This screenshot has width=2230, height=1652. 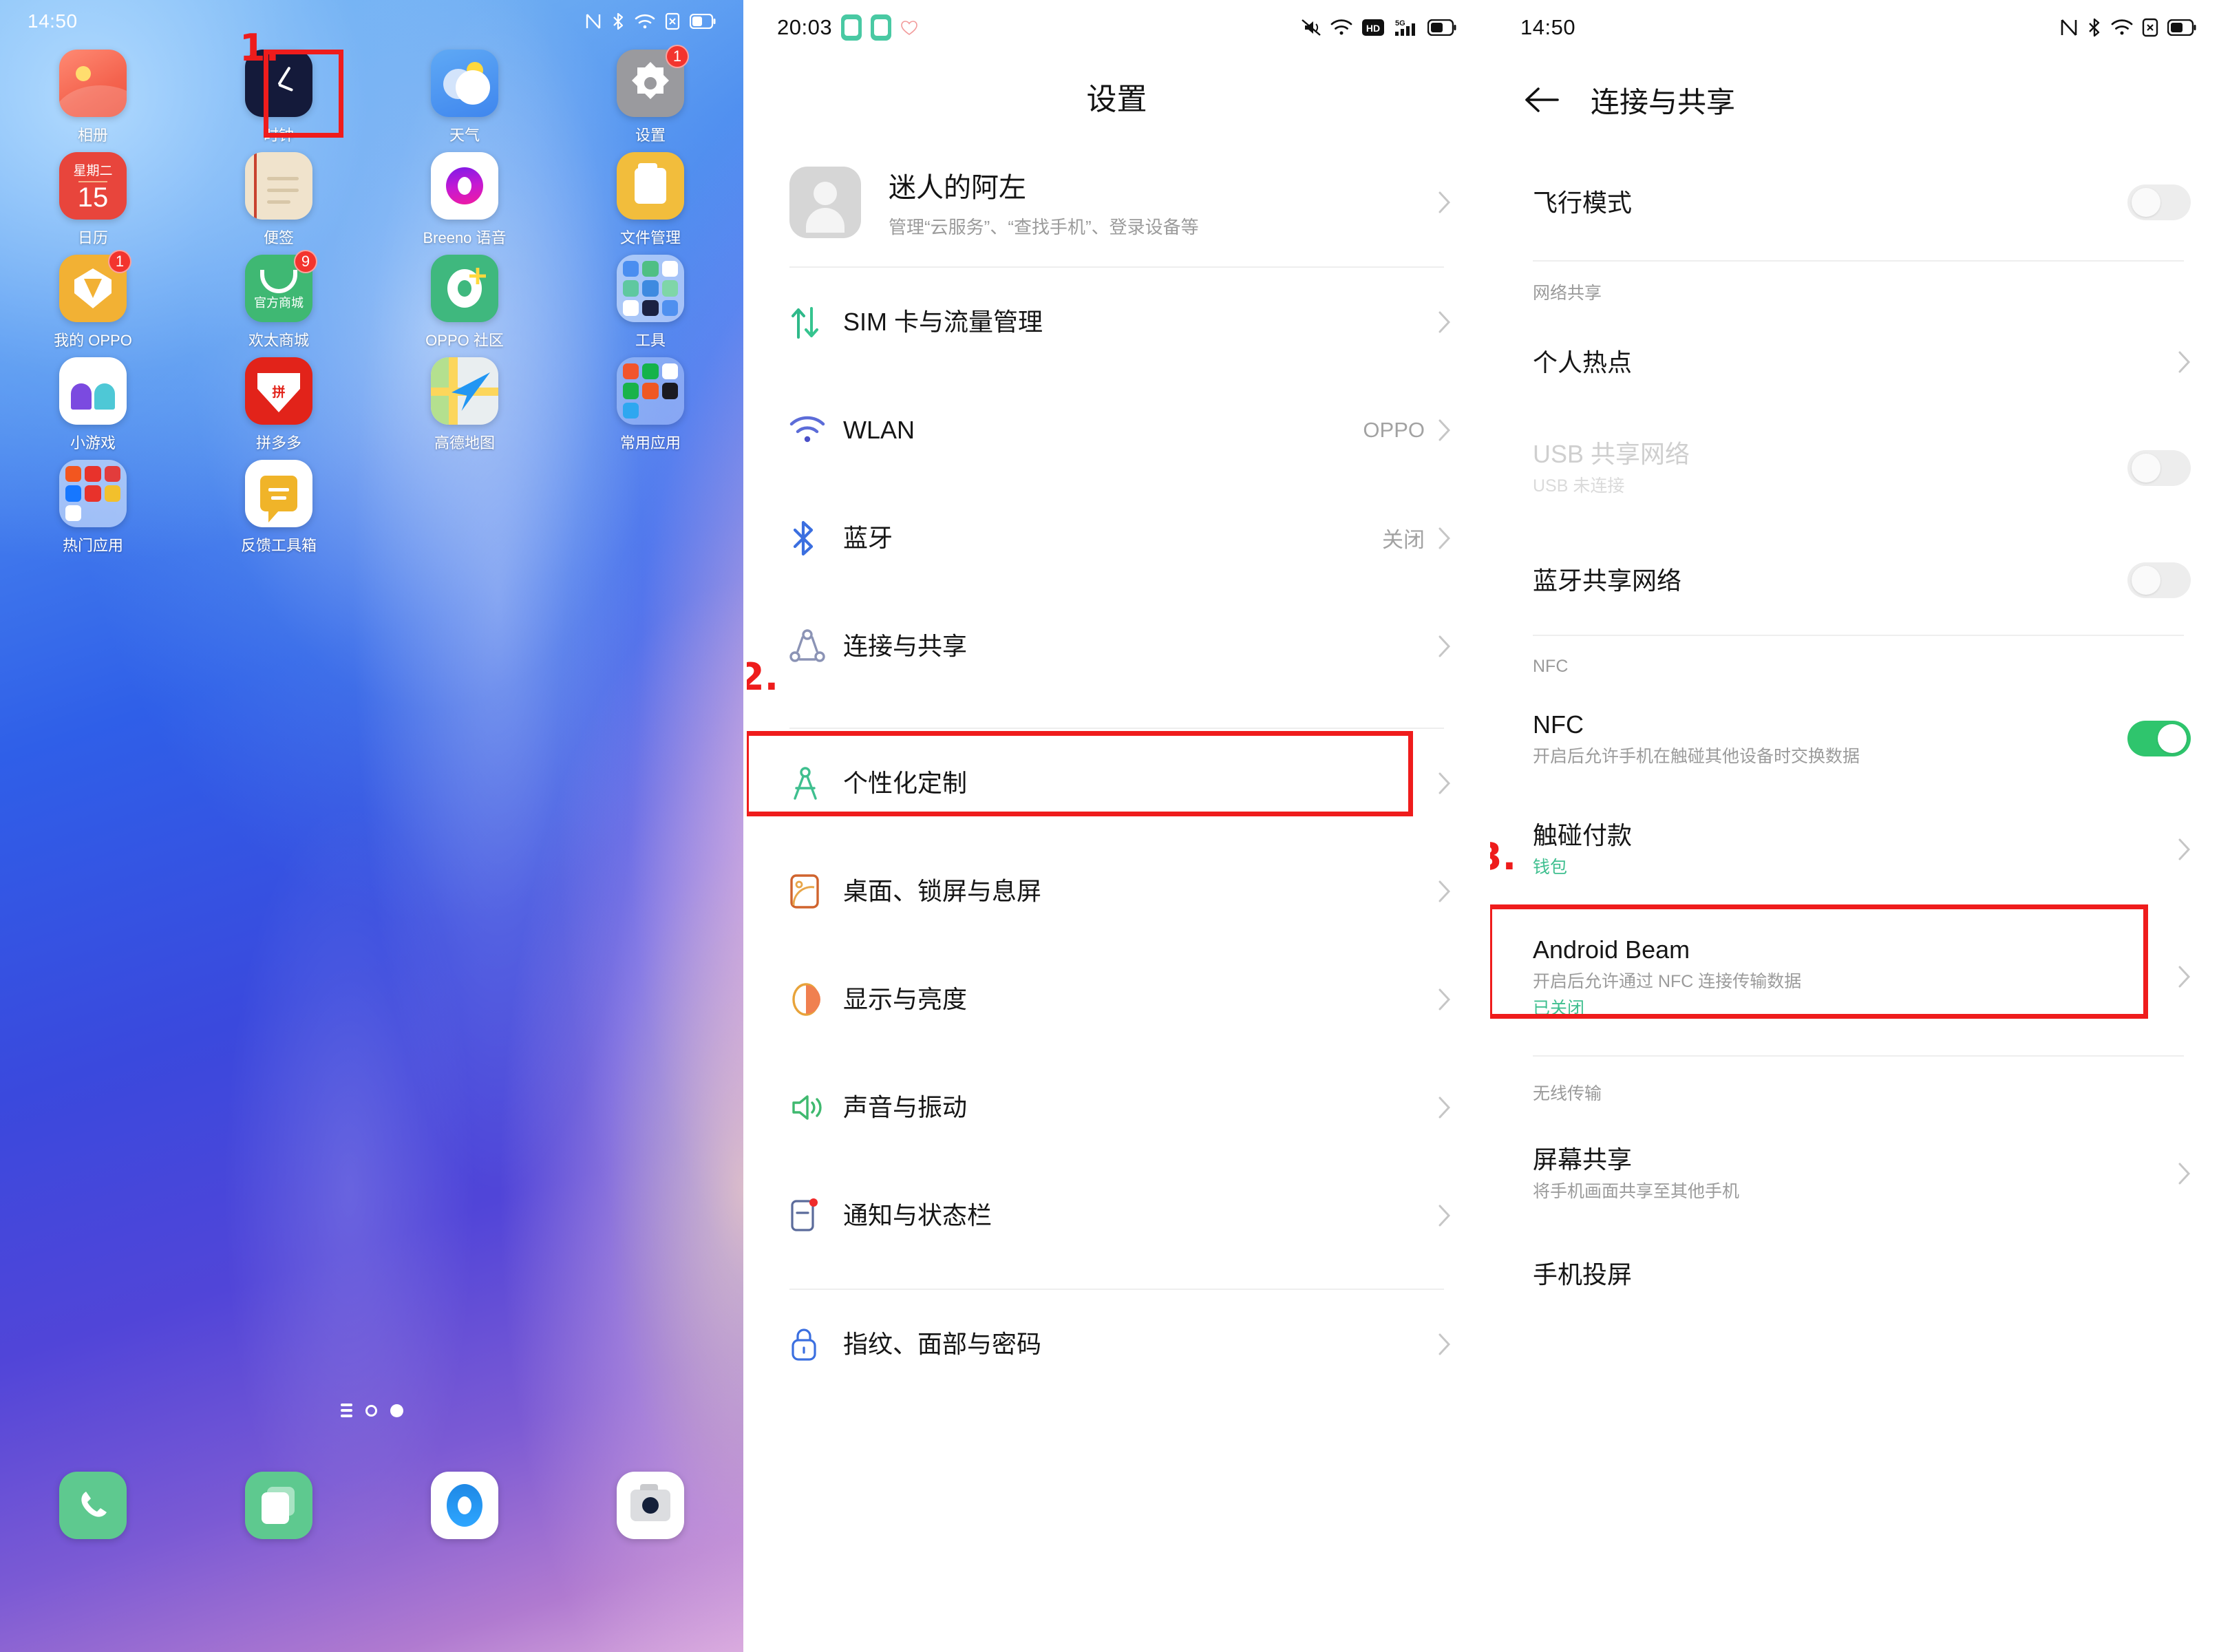 What do you see at coordinates (93, 340) in the screenshot?
I see `app-label: 我的 OPPO` at bounding box center [93, 340].